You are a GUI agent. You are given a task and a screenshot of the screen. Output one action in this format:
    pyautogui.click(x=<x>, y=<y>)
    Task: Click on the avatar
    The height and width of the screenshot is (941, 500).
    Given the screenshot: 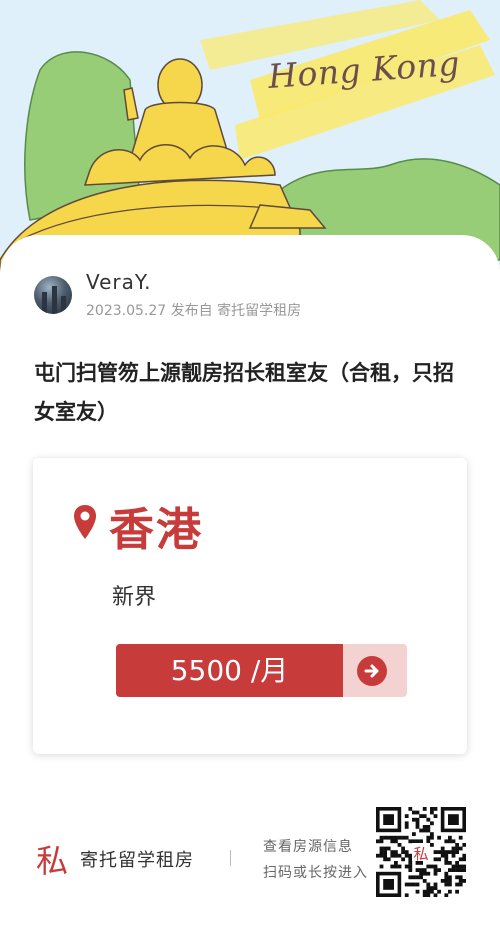 What is the action you would take?
    pyautogui.click(x=53, y=295)
    